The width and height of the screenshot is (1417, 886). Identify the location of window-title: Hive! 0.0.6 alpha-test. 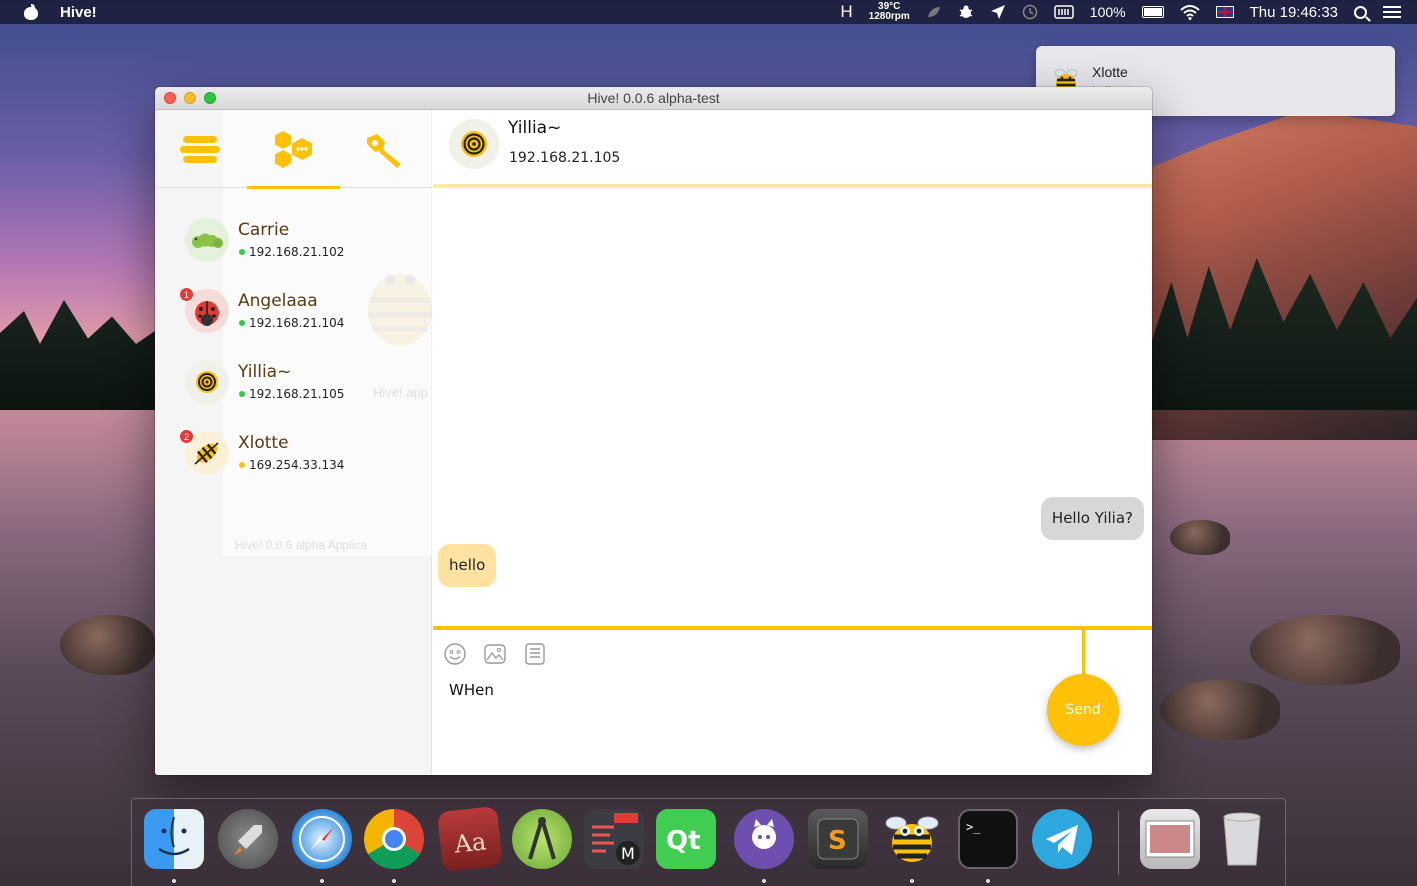
(653, 98).